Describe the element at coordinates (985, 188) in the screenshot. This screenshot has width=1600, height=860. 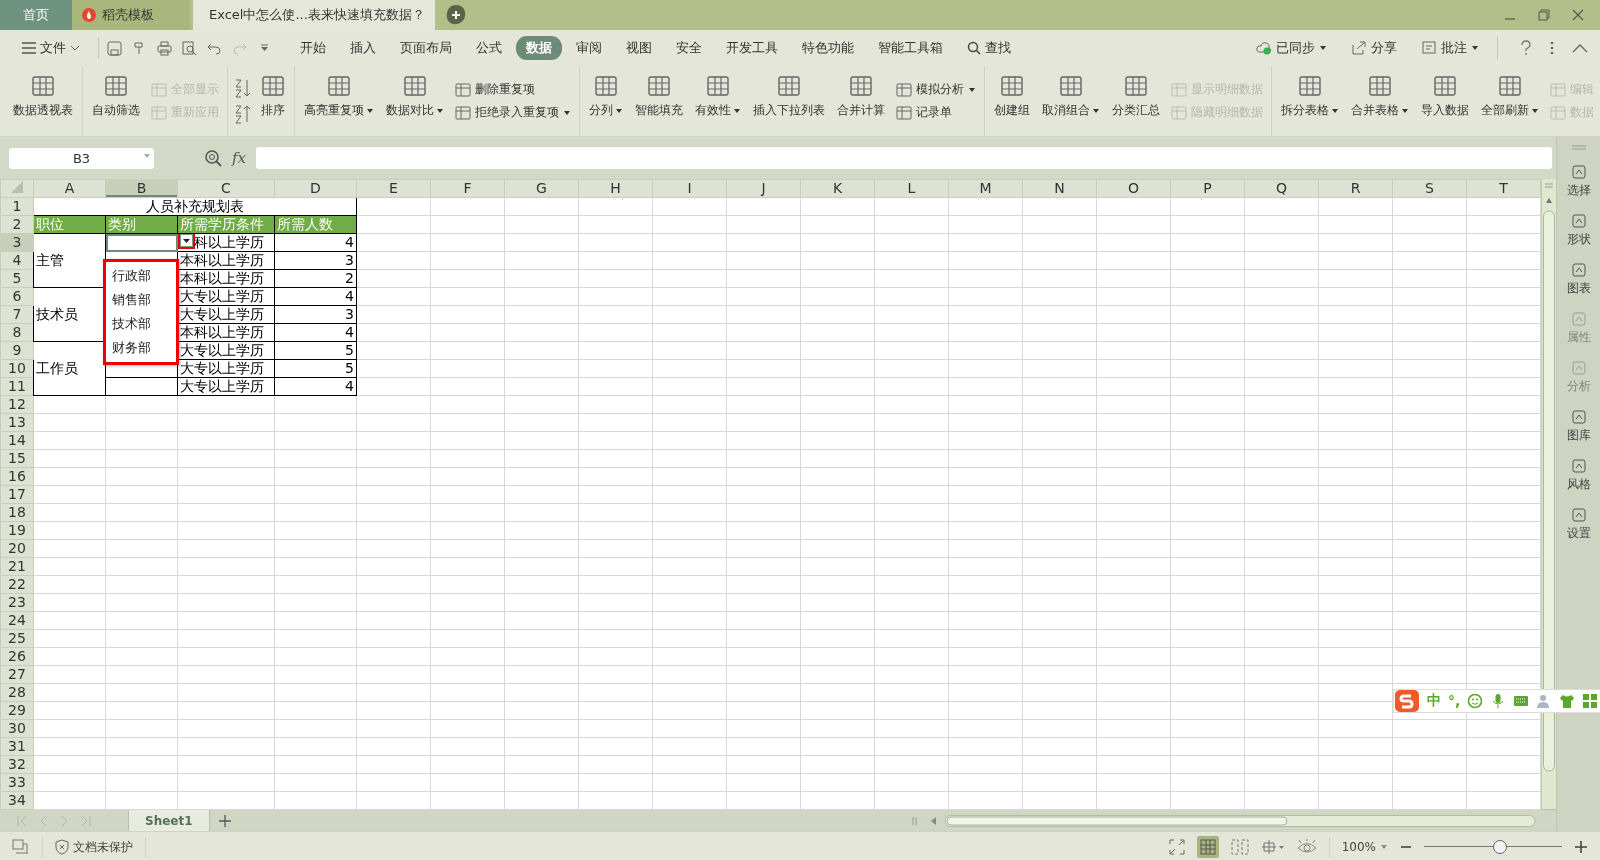
I see `column-header: M` at that location.